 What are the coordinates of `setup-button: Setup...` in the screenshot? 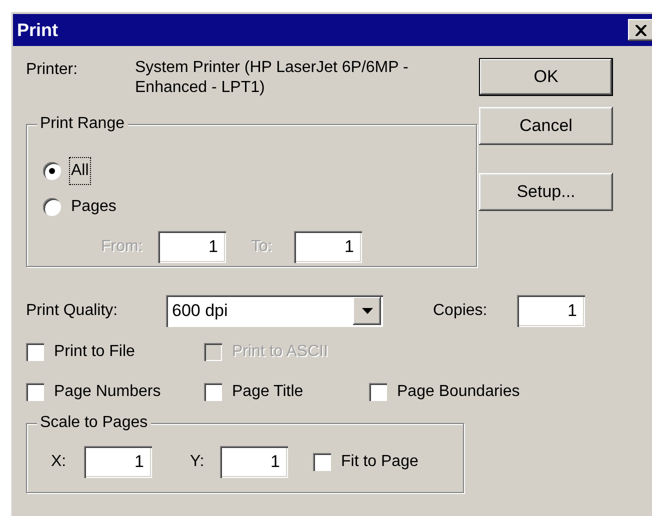 It's located at (546, 192).